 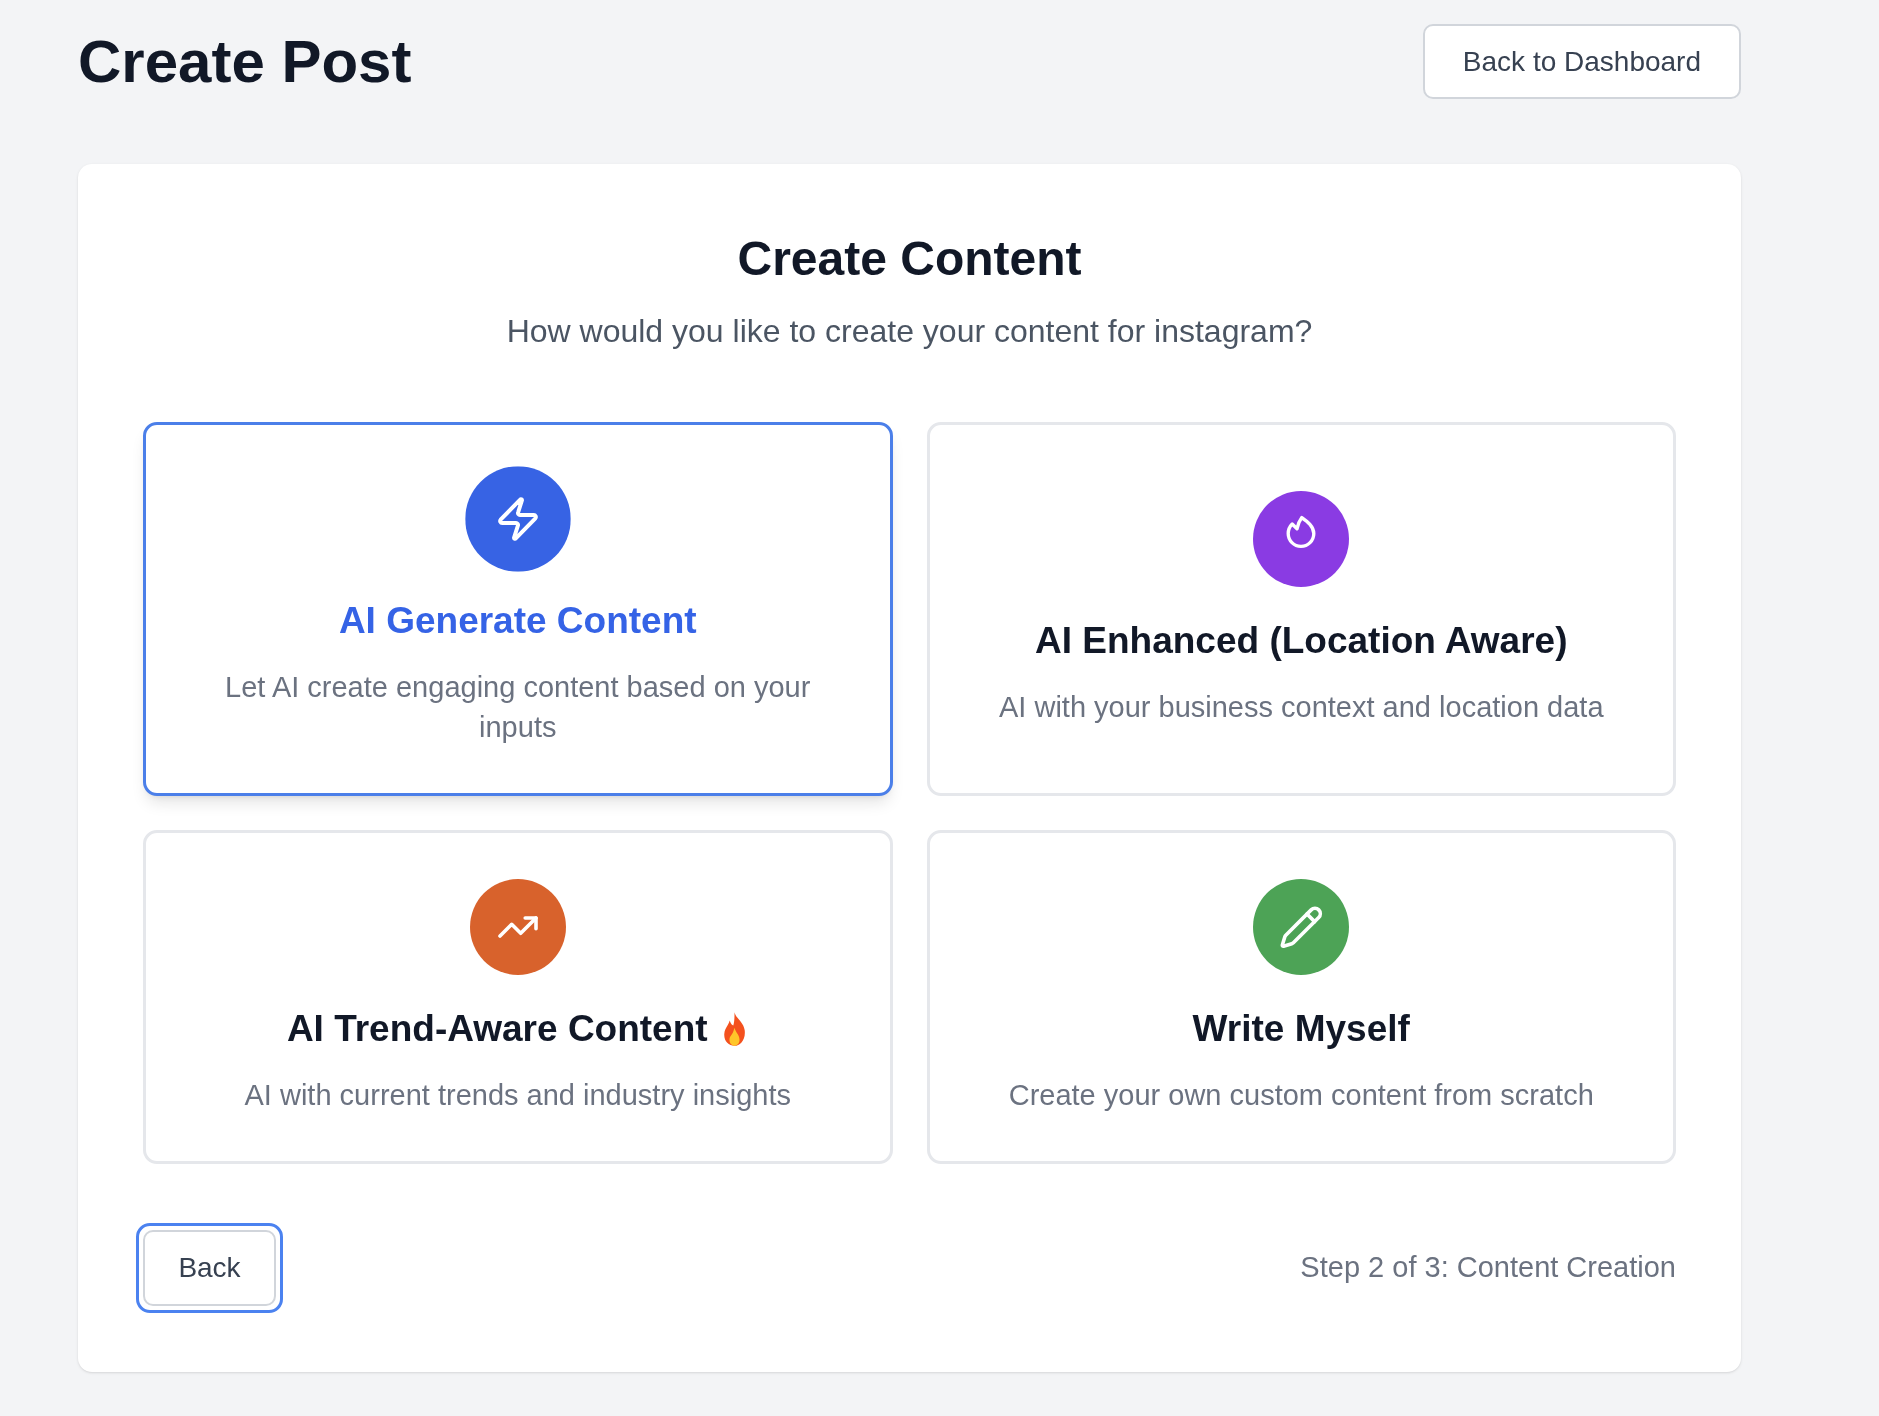 What do you see at coordinates (1301, 1095) in the screenshot?
I see `option-description: Create your own custom content from scratch` at bounding box center [1301, 1095].